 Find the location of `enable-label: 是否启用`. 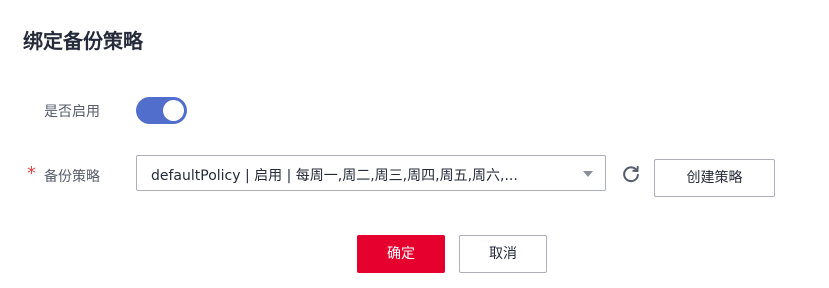

enable-label: 是否启用 is located at coordinates (72, 112).